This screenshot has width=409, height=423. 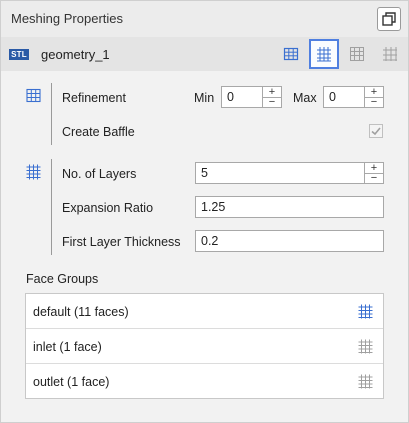 I want to click on expansion-ratio-field: 1.25, so click(x=289, y=207).